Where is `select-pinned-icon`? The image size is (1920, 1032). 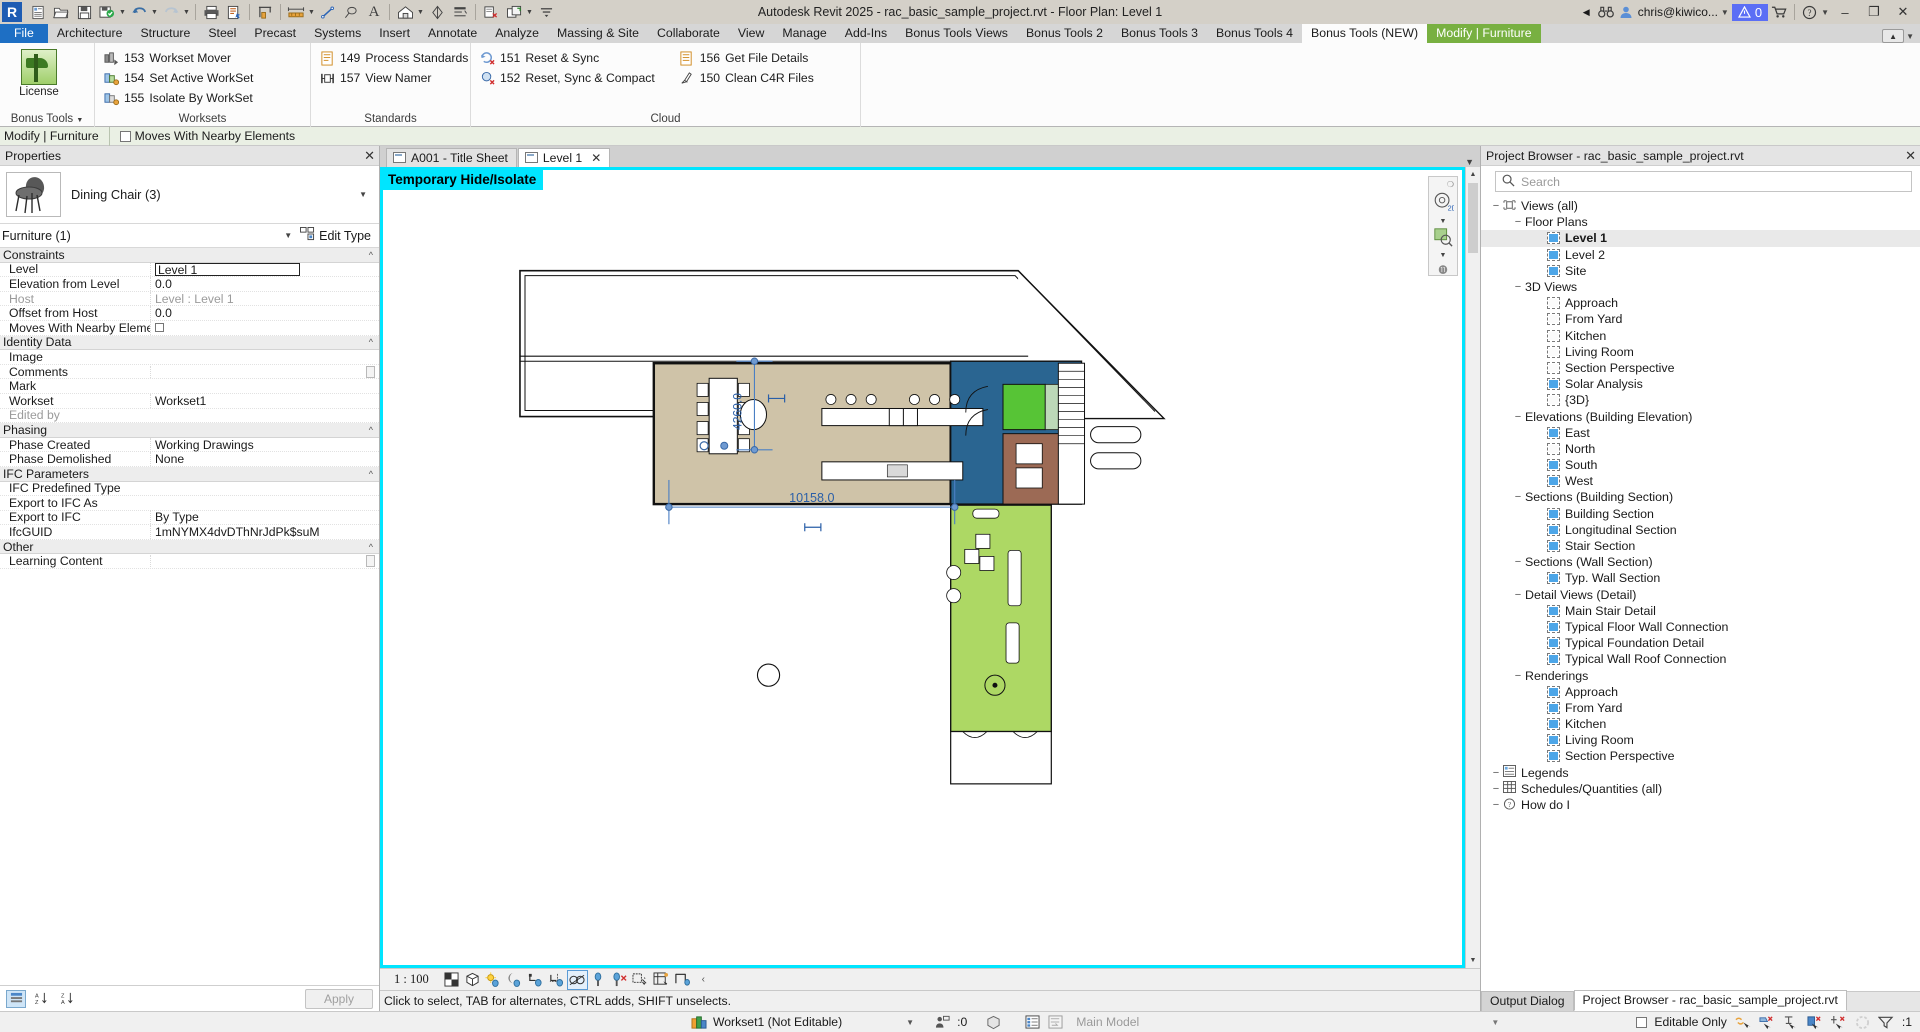 select-pinned-icon is located at coordinates (1790, 1022).